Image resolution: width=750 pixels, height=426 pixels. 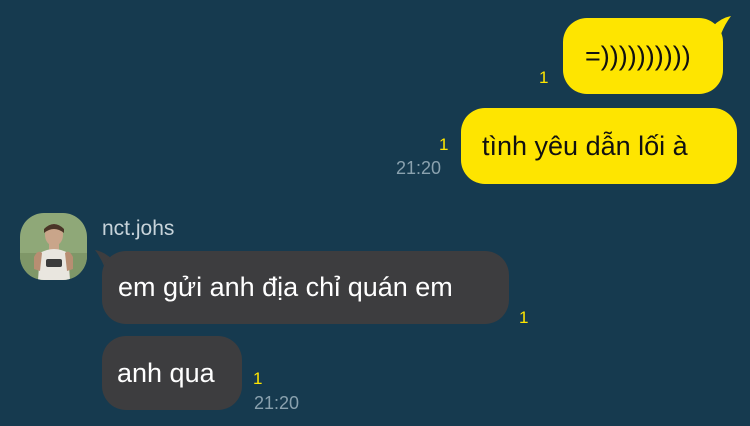 I want to click on message-bubble-outgoing: tình yêu dẫn lối à, so click(x=599, y=146).